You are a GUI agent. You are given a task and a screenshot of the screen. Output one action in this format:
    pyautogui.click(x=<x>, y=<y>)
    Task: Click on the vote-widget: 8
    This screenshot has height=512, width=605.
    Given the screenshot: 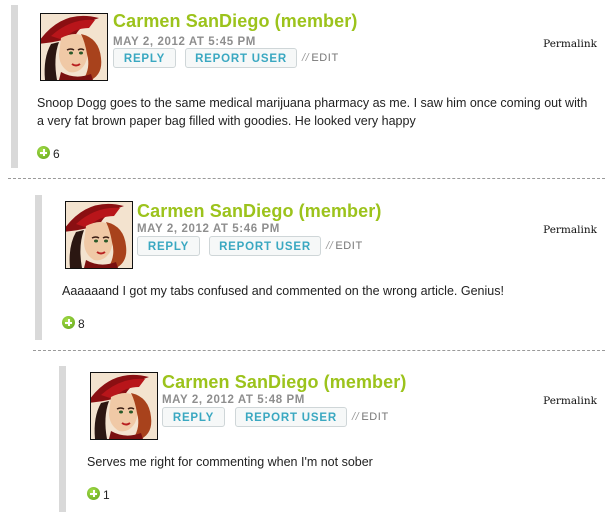 What is the action you would take?
    pyautogui.click(x=73, y=322)
    